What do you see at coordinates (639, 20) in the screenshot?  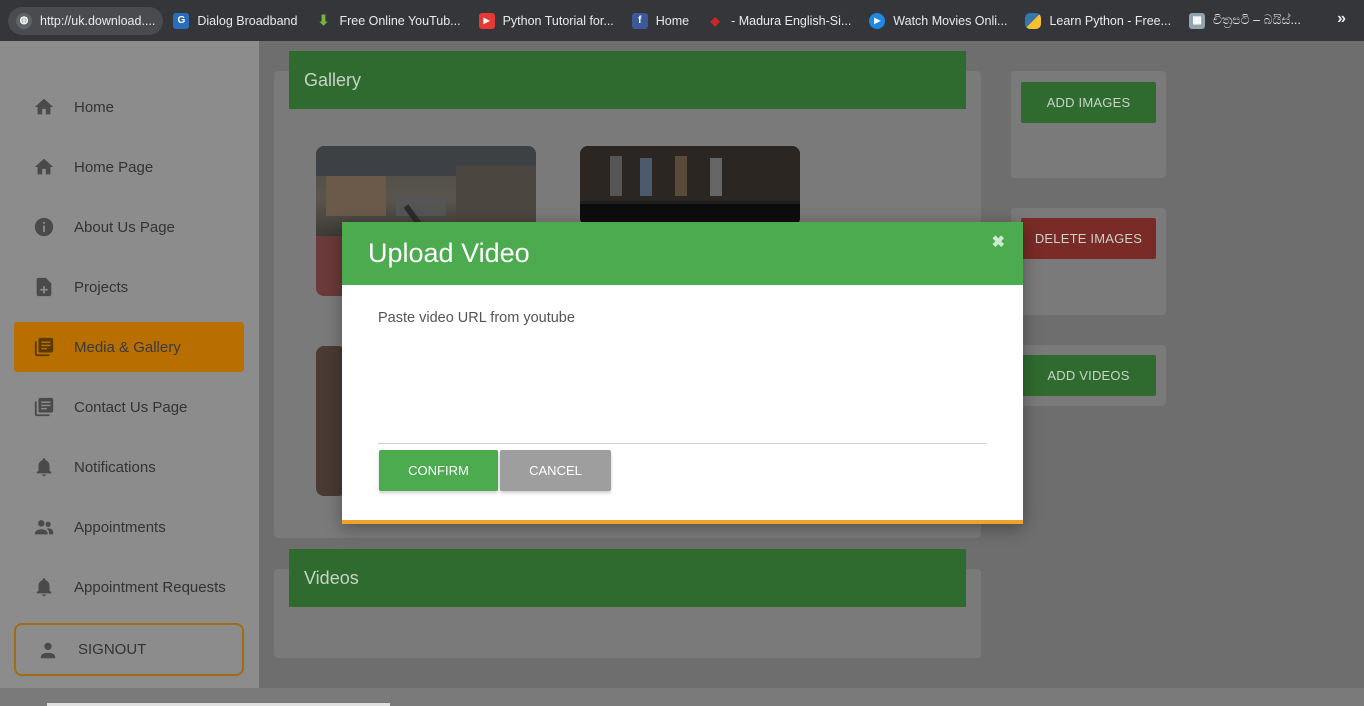 I see `facebook-icon: f` at bounding box center [639, 20].